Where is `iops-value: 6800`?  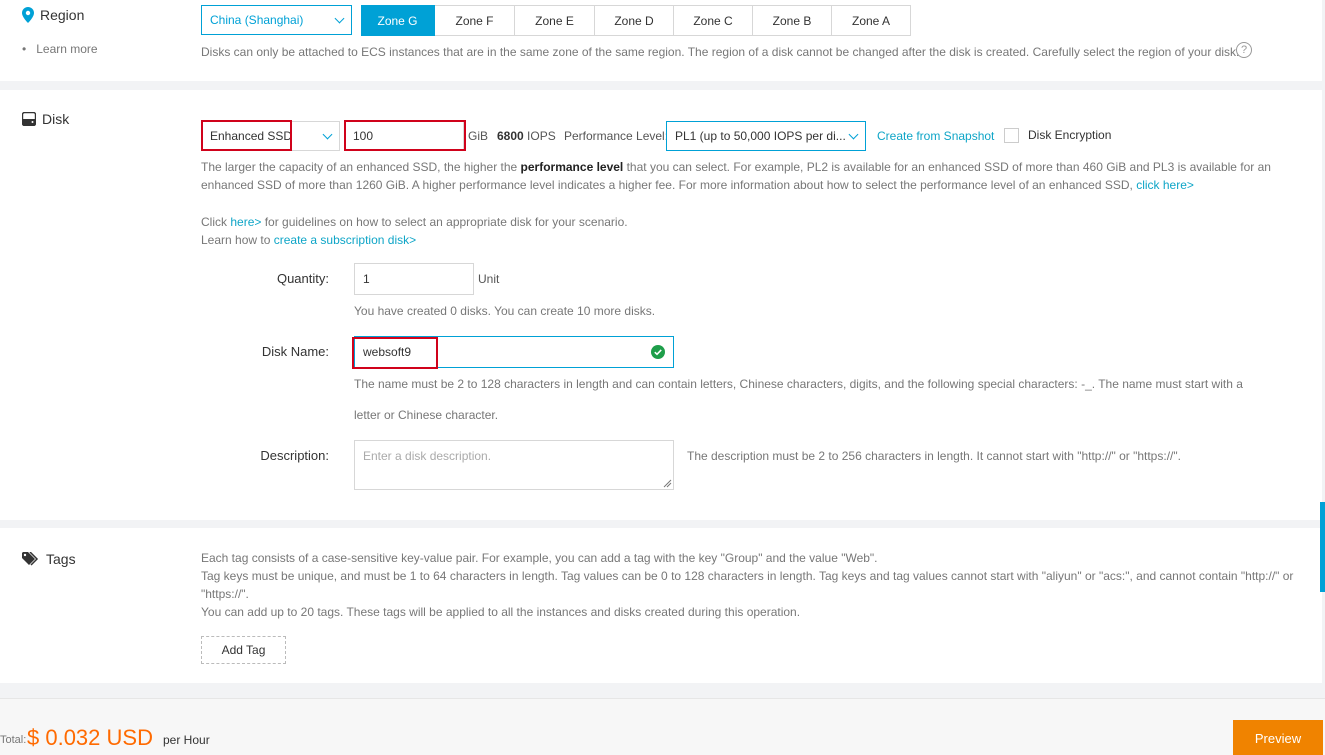 iops-value: 6800 is located at coordinates (510, 136).